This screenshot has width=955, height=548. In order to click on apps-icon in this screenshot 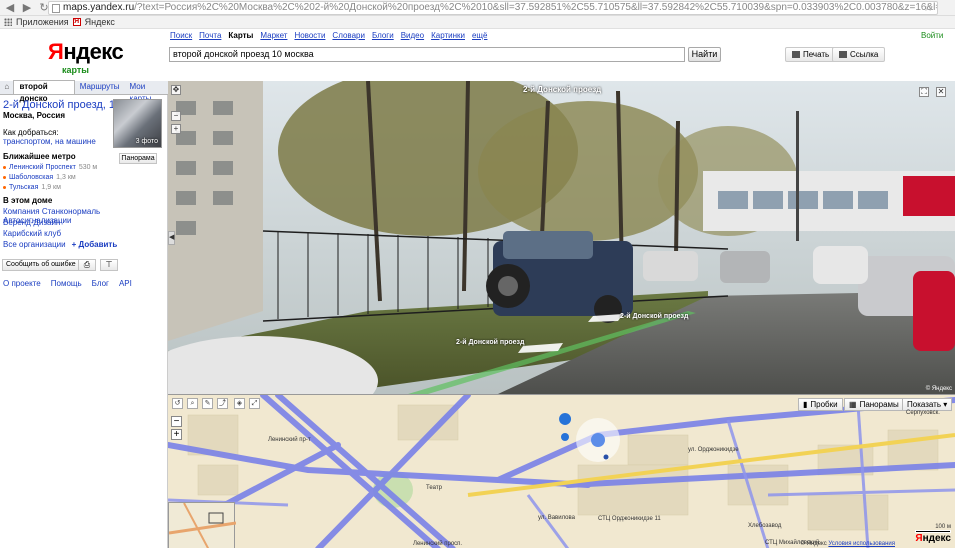, I will do `click(8, 22)`.